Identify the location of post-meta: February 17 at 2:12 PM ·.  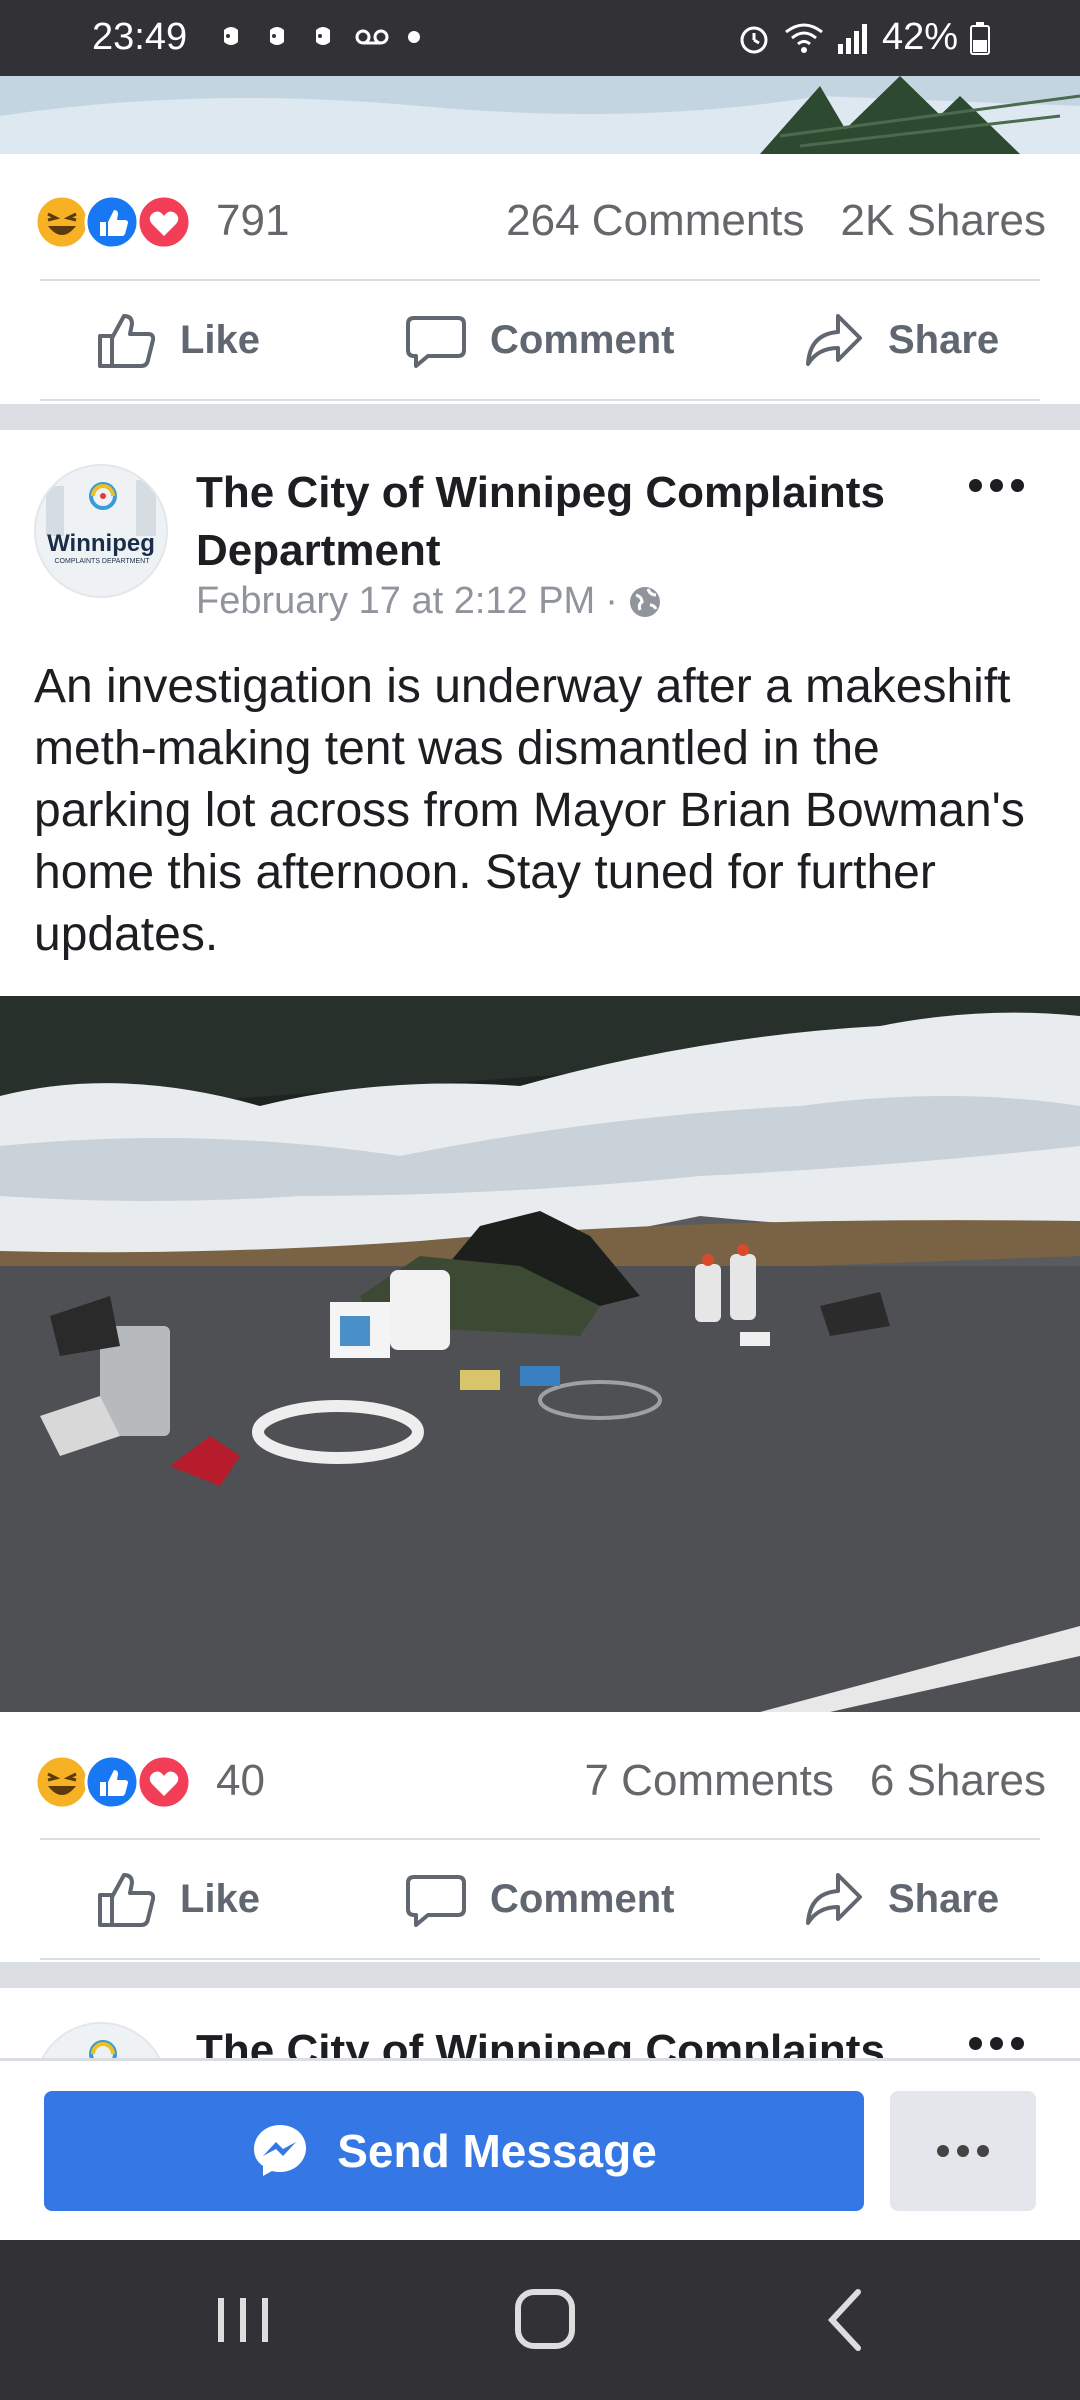
(429, 601).